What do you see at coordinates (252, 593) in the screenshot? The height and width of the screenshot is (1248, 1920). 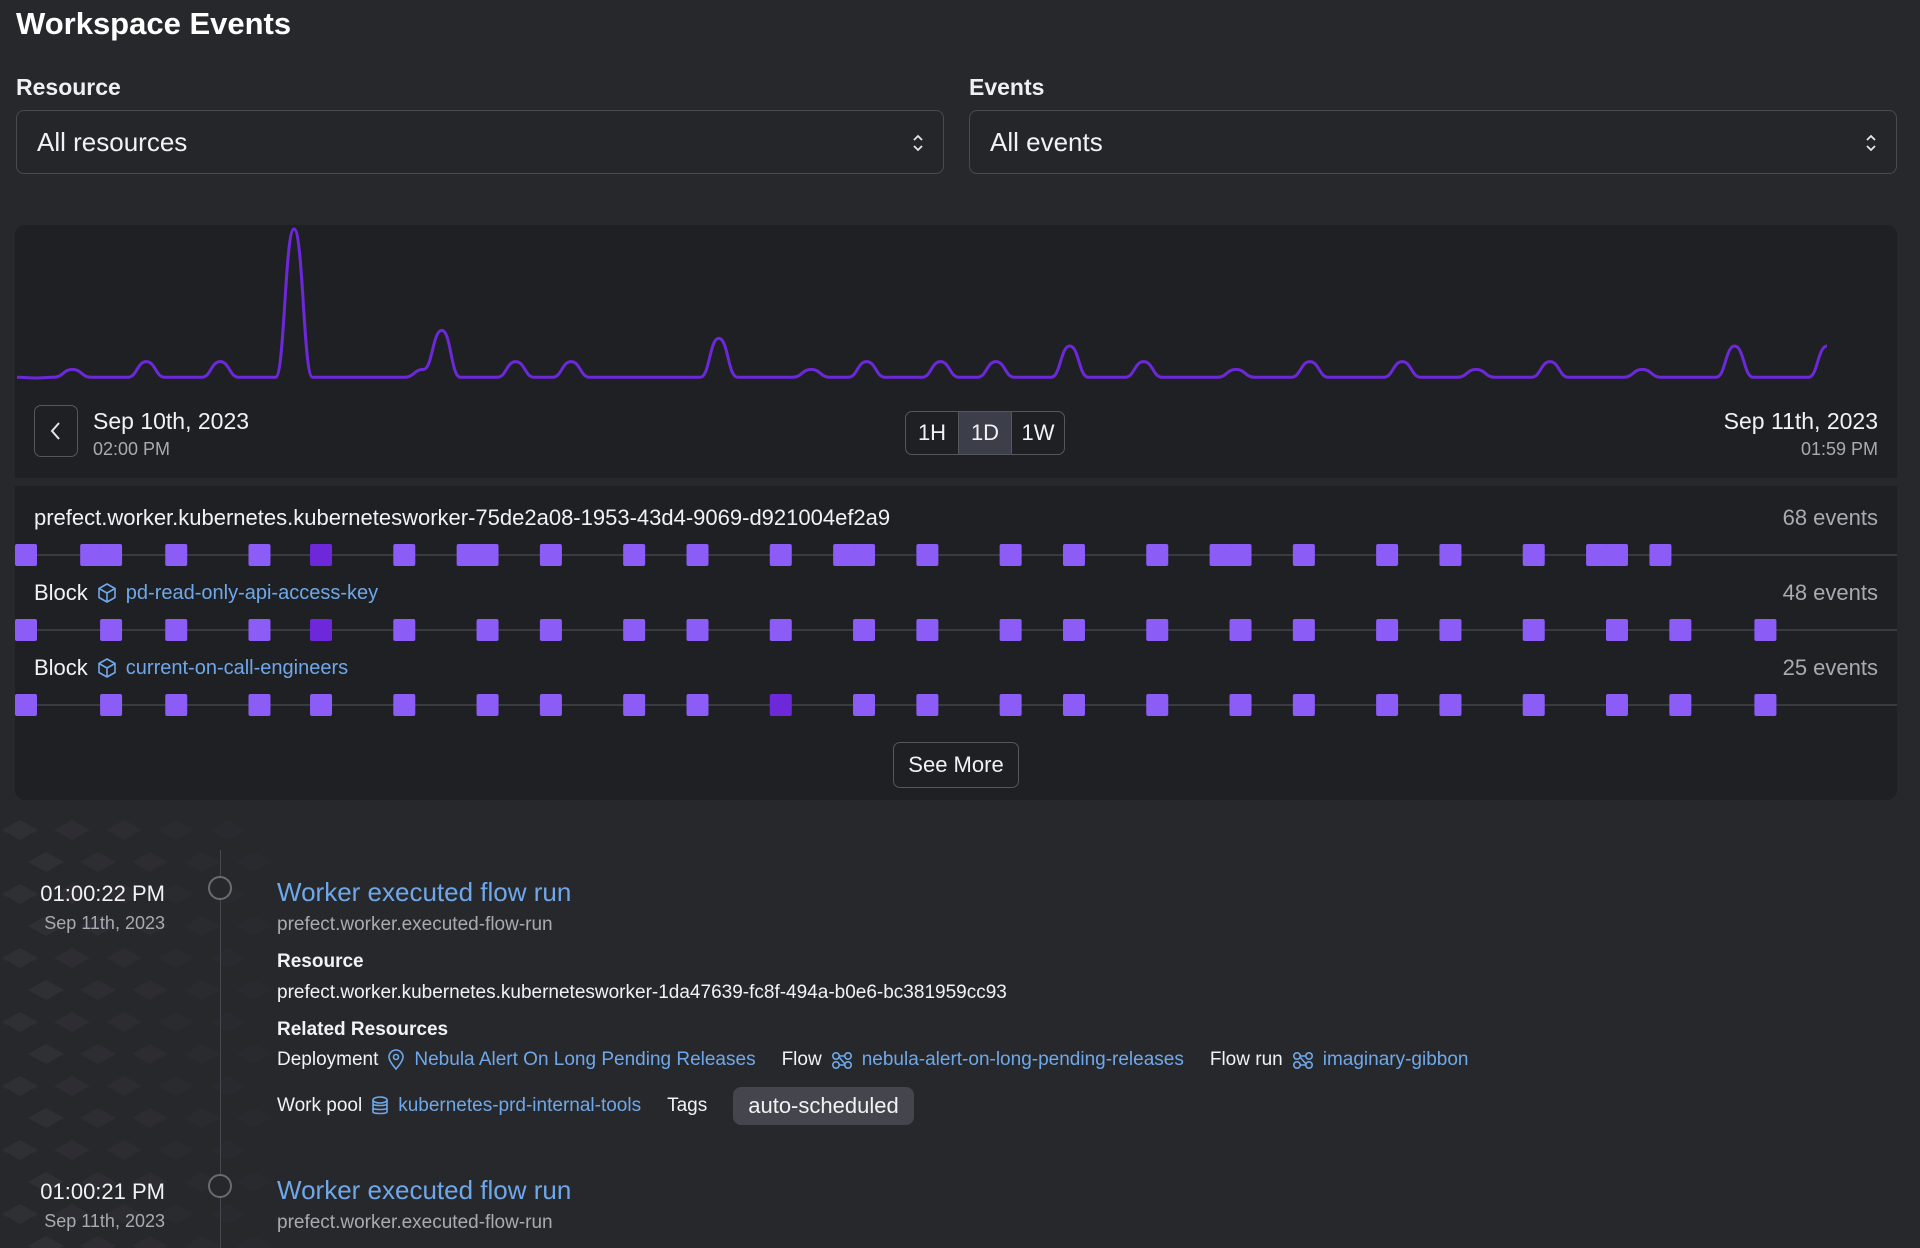 I see `resource-link: pd-read-only-api-access-key` at bounding box center [252, 593].